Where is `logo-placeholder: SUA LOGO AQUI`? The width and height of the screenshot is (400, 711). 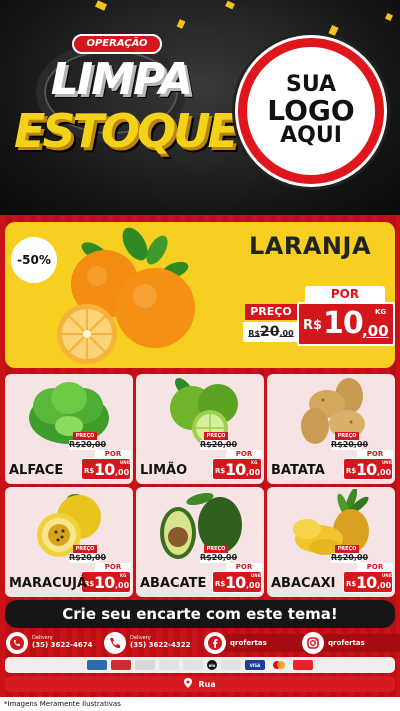
logo-placeholder: SUA LOGO AQUI is located at coordinates (311, 111).